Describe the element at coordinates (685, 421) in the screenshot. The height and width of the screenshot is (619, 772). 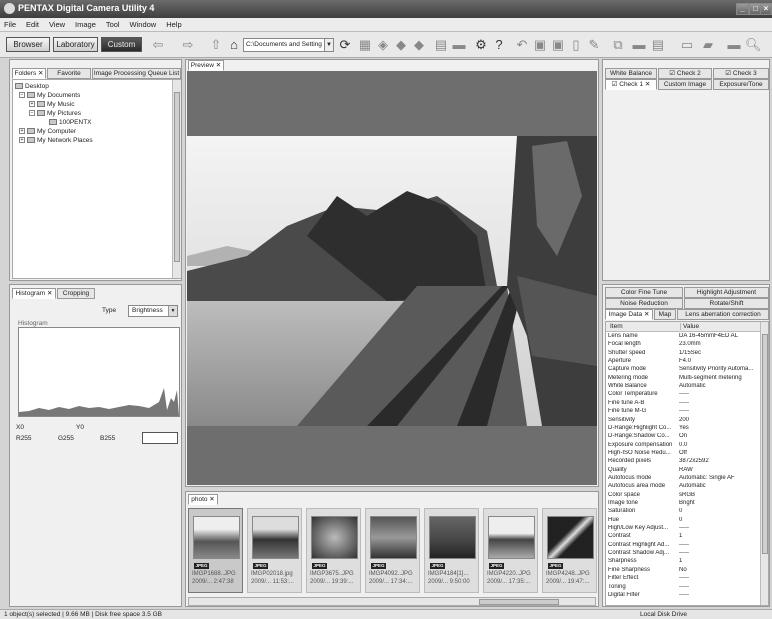
I see `table-row: Sensitivity 200` at that location.